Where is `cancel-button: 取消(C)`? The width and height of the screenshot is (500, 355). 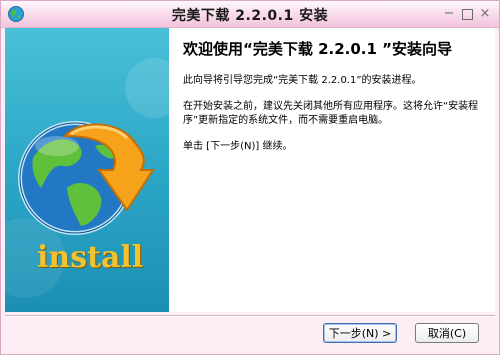
cancel-button: 取消(C) is located at coordinates (447, 333).